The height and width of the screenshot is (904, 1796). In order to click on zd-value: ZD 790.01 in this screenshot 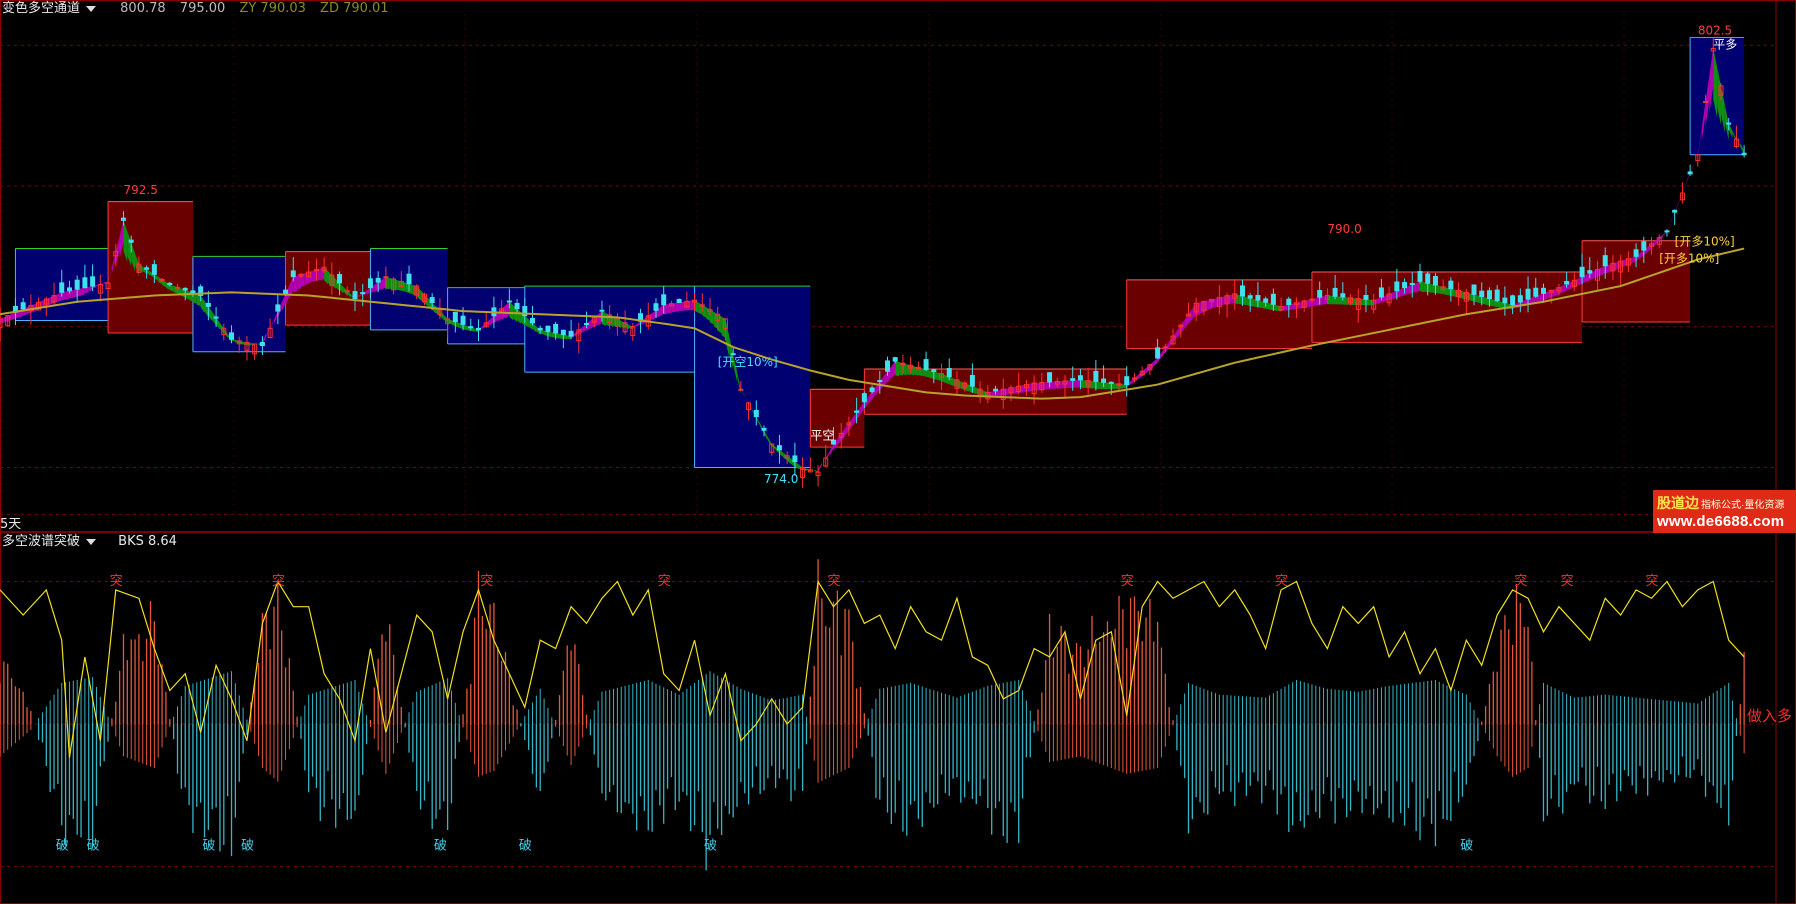, I will do `click(354, 8)`.